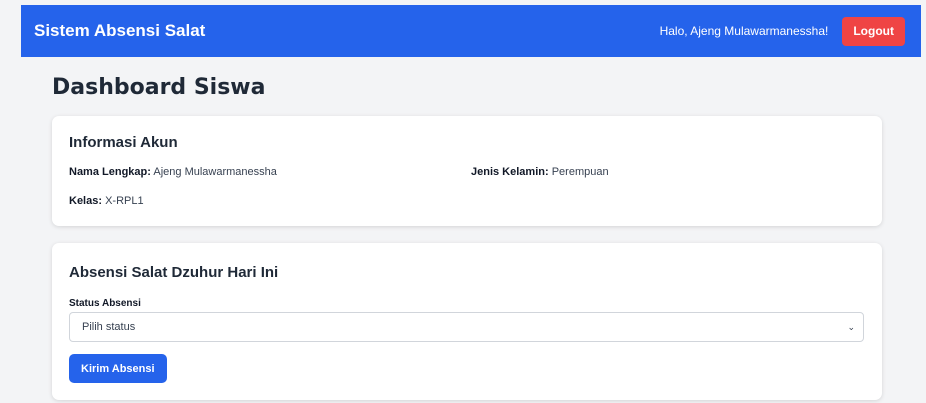  What do you see at coordinates (119, 31) in the screenshot?
I see `brand-title: Sistem Absensi Salat` at bounding box center [119, 31].